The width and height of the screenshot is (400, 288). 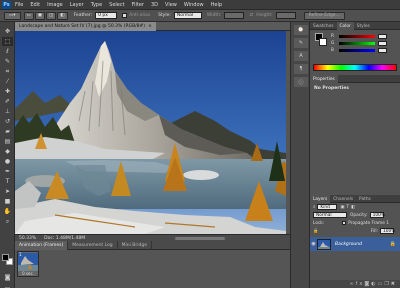 I want to click on tab-channels: Channels, so click(x=343, y=199).